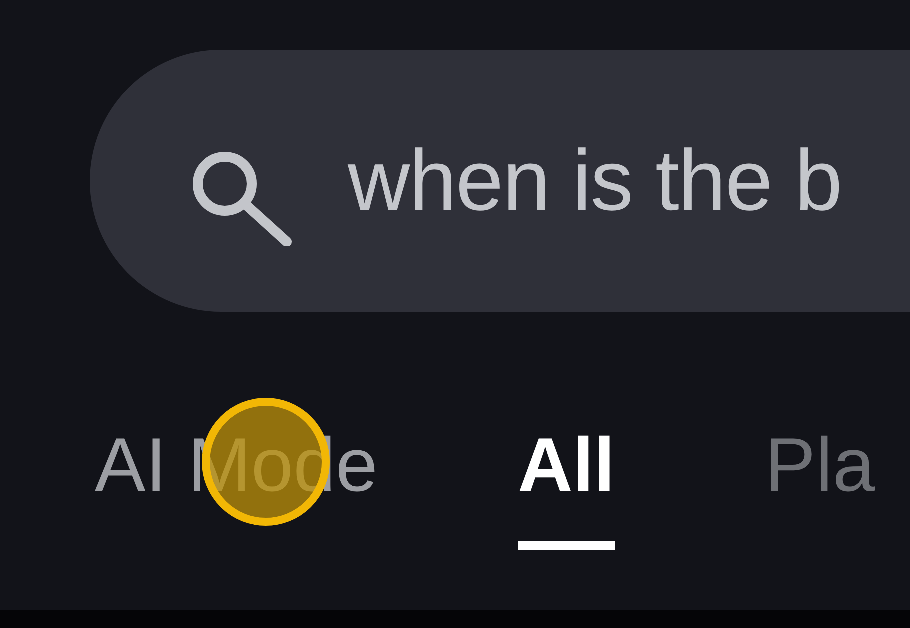  I want to click on tab: All, so click(567, 486).